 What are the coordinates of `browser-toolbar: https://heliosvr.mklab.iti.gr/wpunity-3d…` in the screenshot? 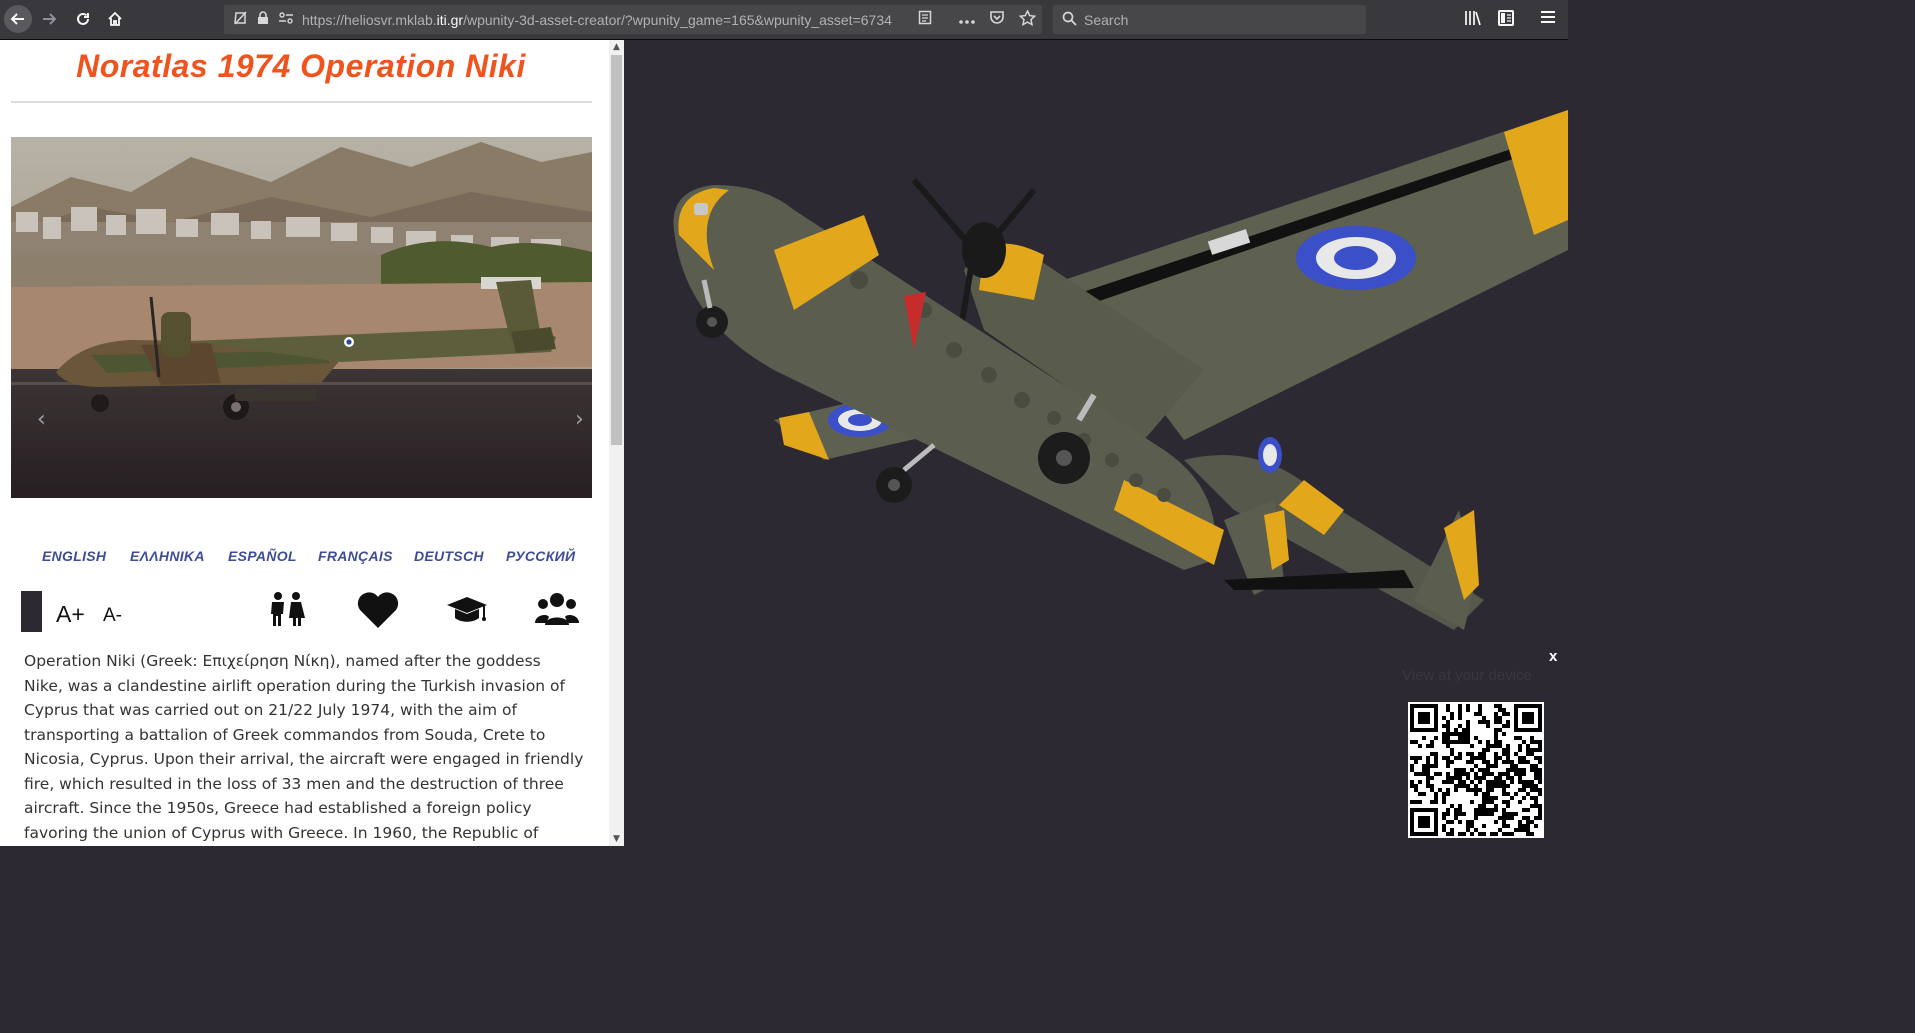 It's located at (784, 20).